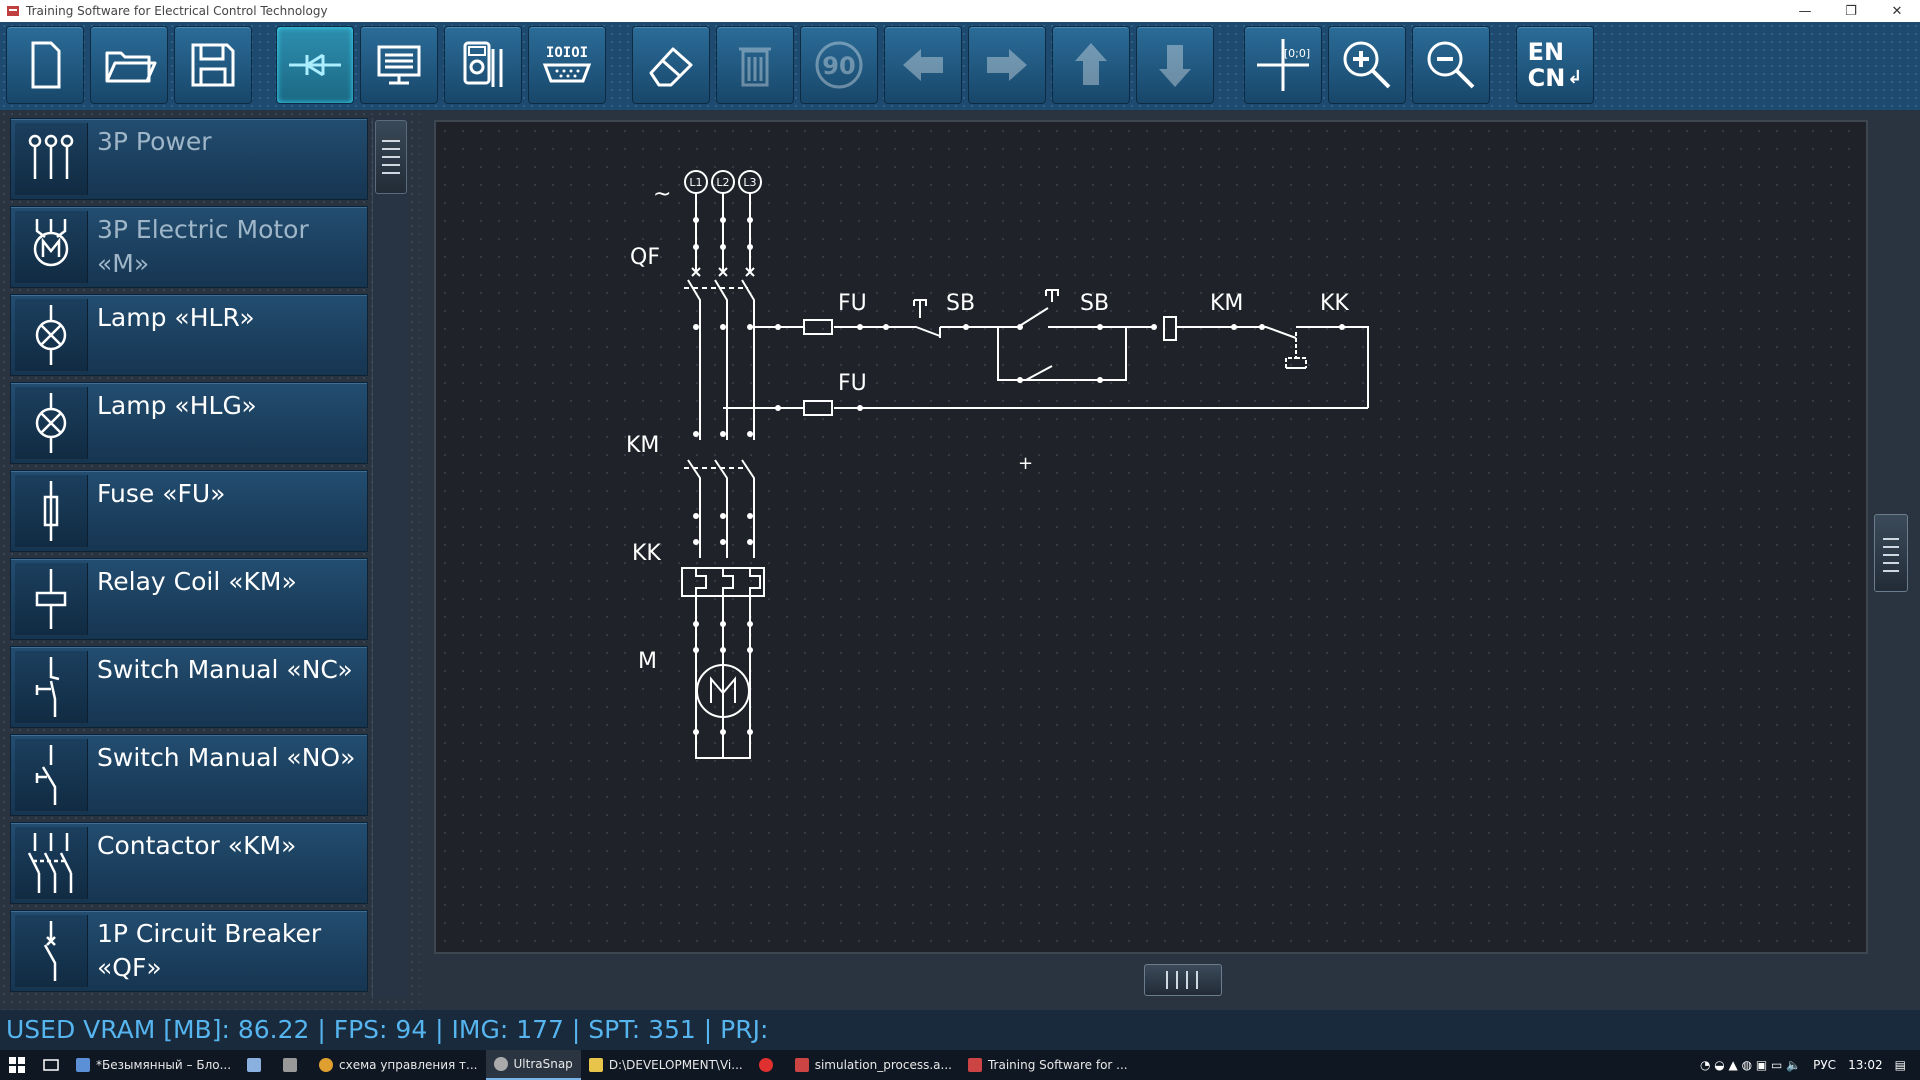 This screenshot has height=1080, width=1920. I want to click on rotate-button: 90, so click(839, 65).